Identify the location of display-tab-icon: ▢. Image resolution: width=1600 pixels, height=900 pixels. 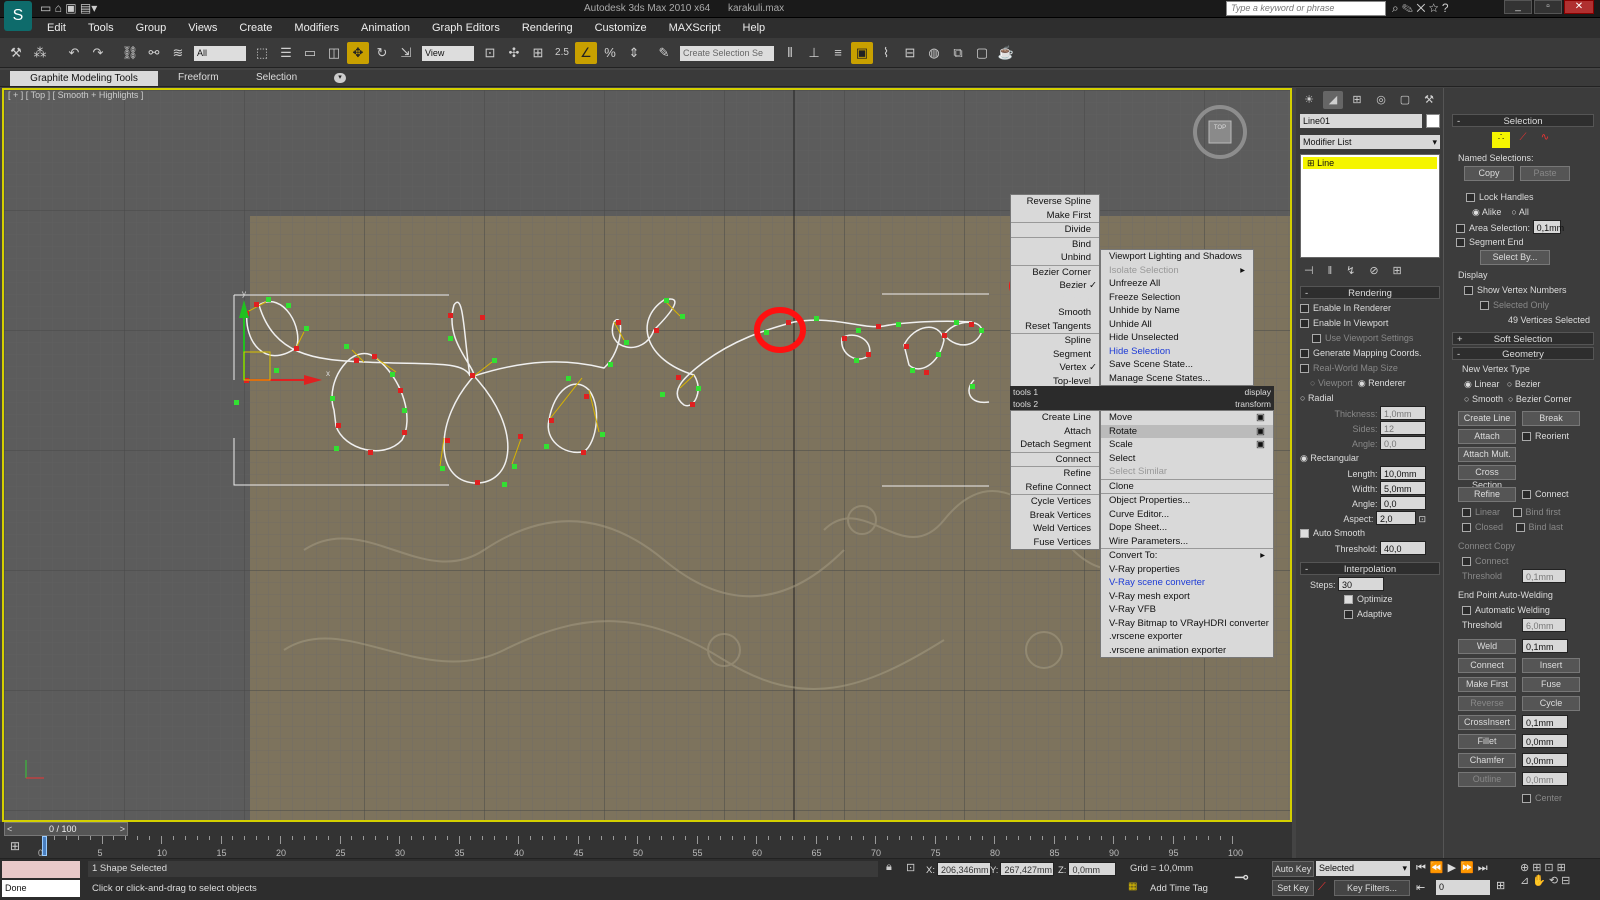
(1405, 100).